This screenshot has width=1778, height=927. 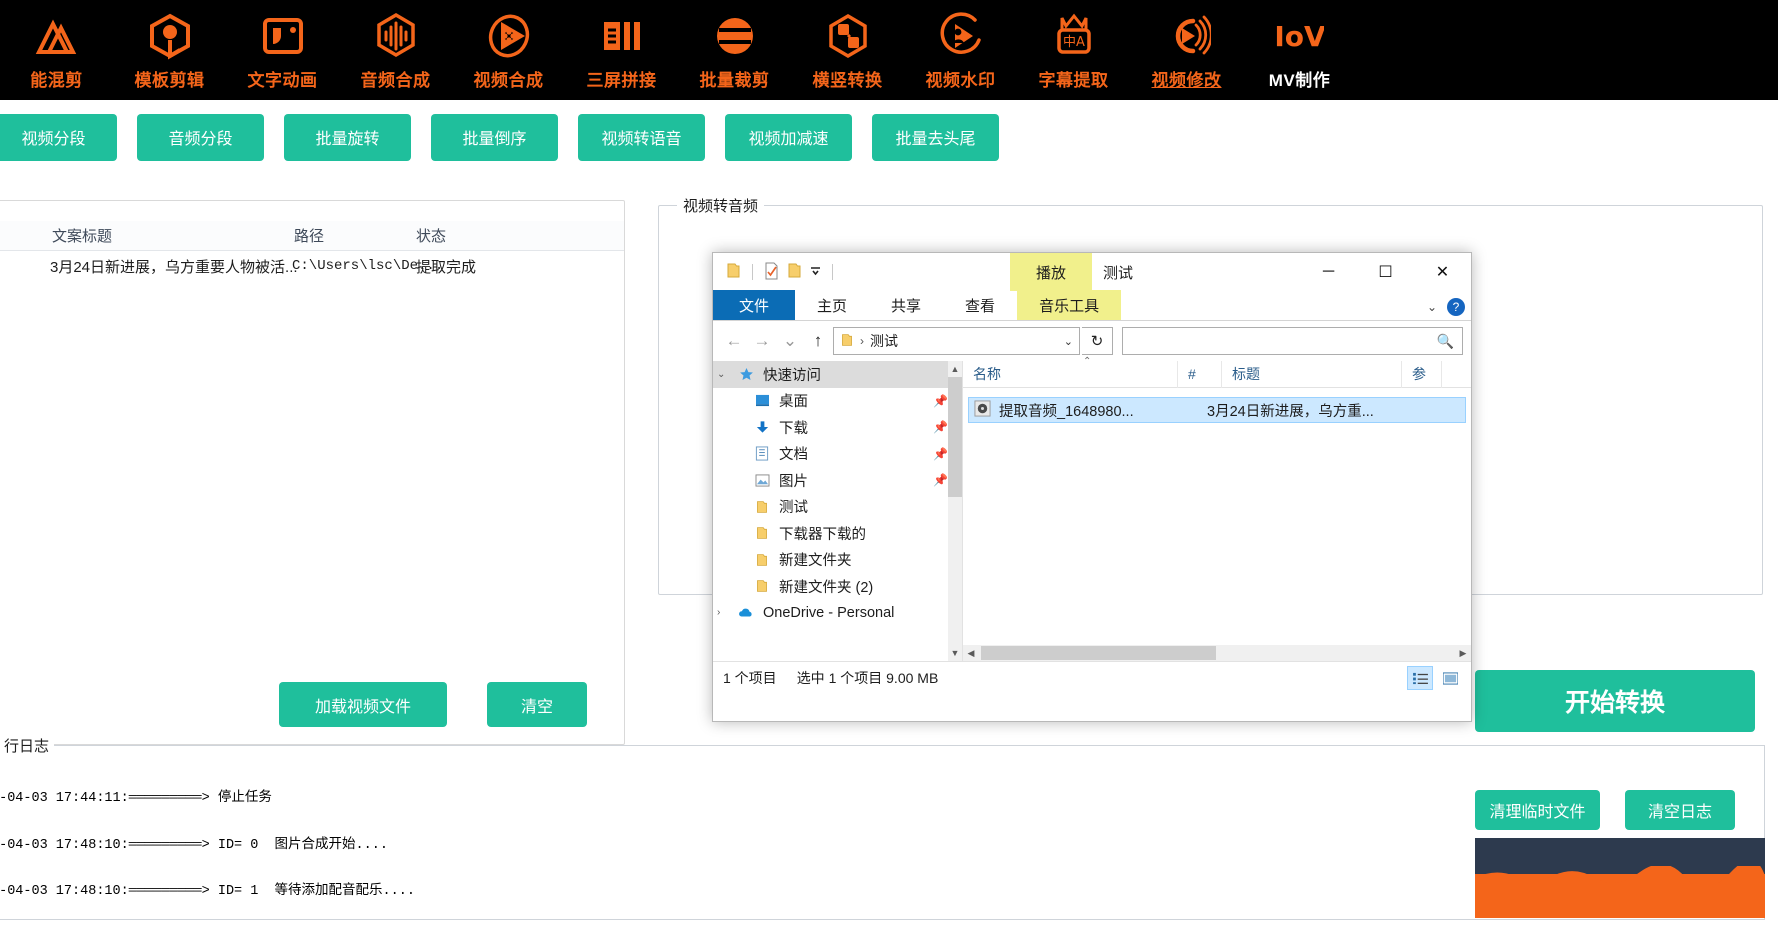 I want to click on subtool-audio-segment: 音频分段, so click(x=200, y=137).